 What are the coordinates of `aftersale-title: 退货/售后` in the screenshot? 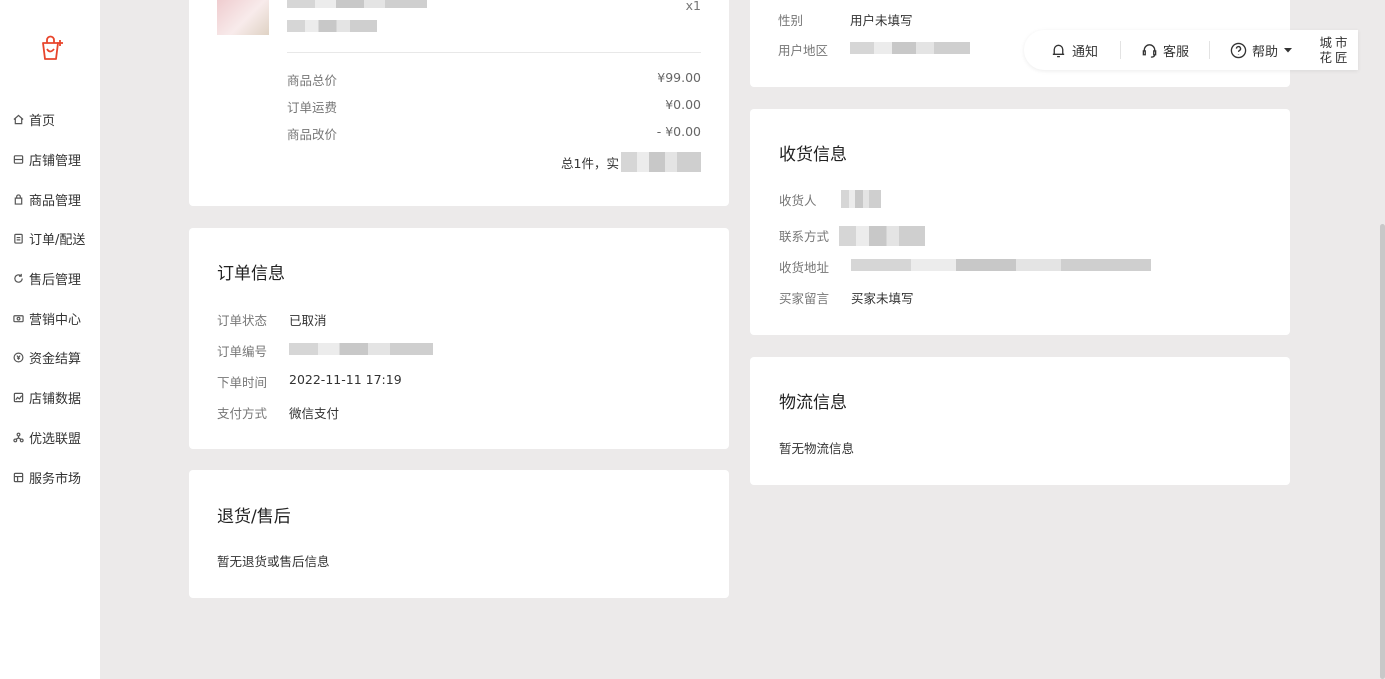 It's located at (254, 517).